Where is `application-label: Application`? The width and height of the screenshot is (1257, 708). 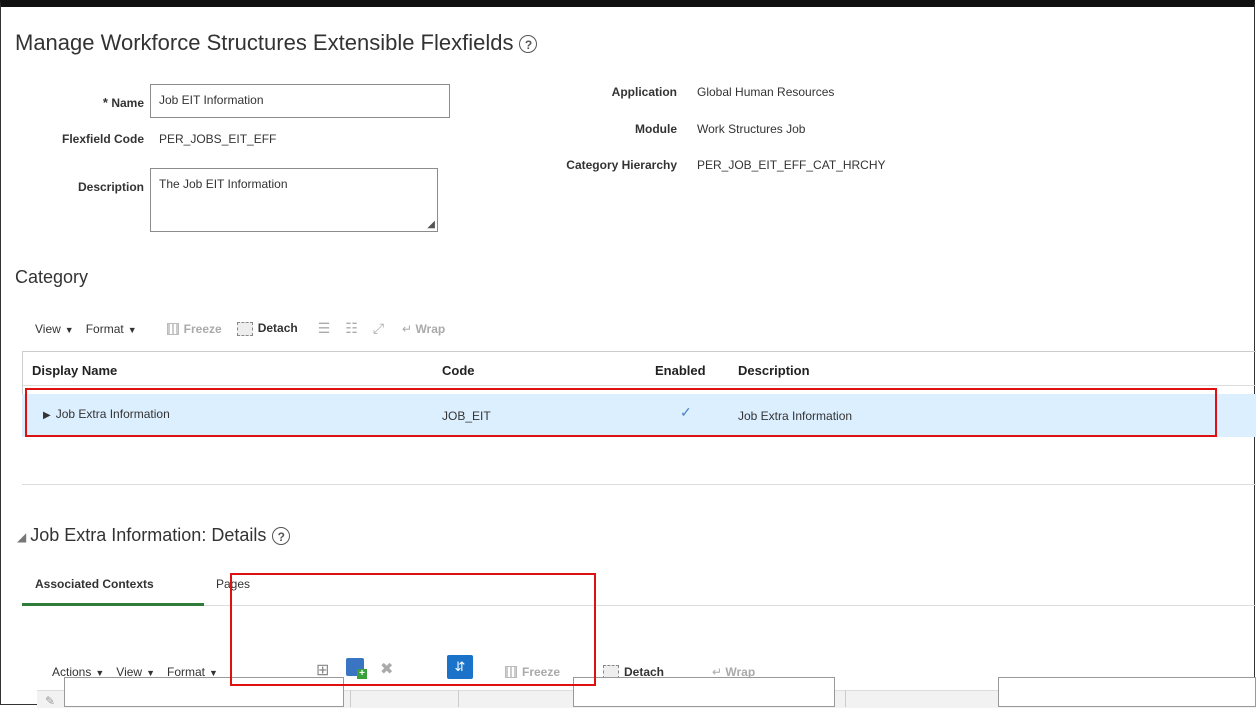 application-label: Application is located at coordinates (644, 92).